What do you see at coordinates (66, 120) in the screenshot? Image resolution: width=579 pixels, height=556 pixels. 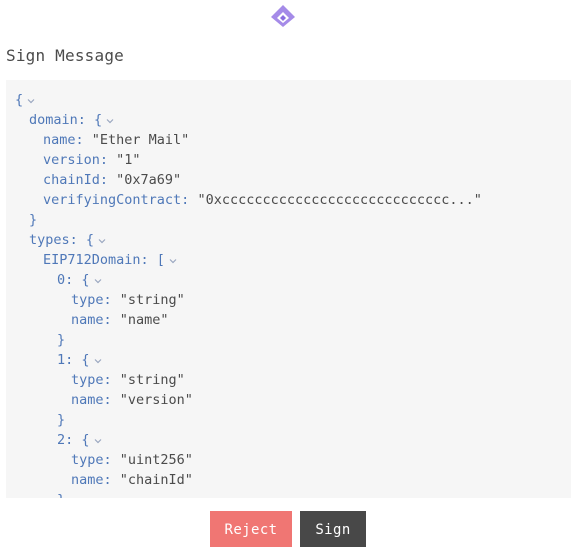 I see `json-key: domain: {` at bounding box center [66, 120].